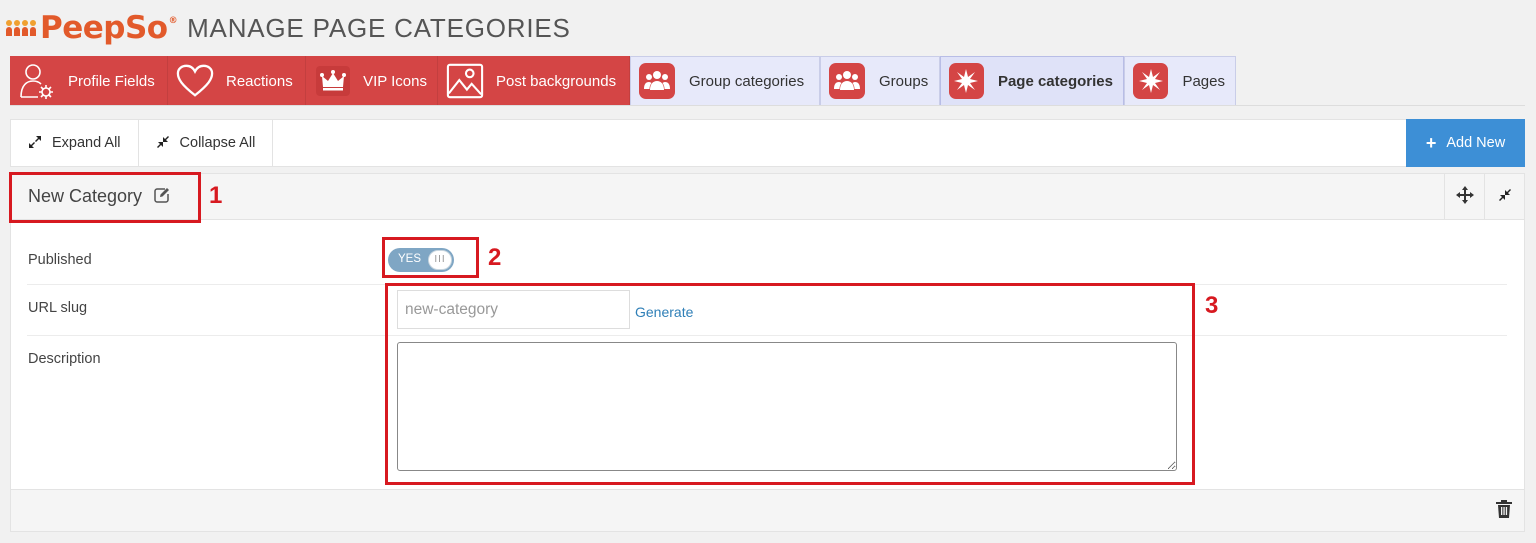 The image size is (1536, 543). I want to click on heart-icon, so click(195, 81).